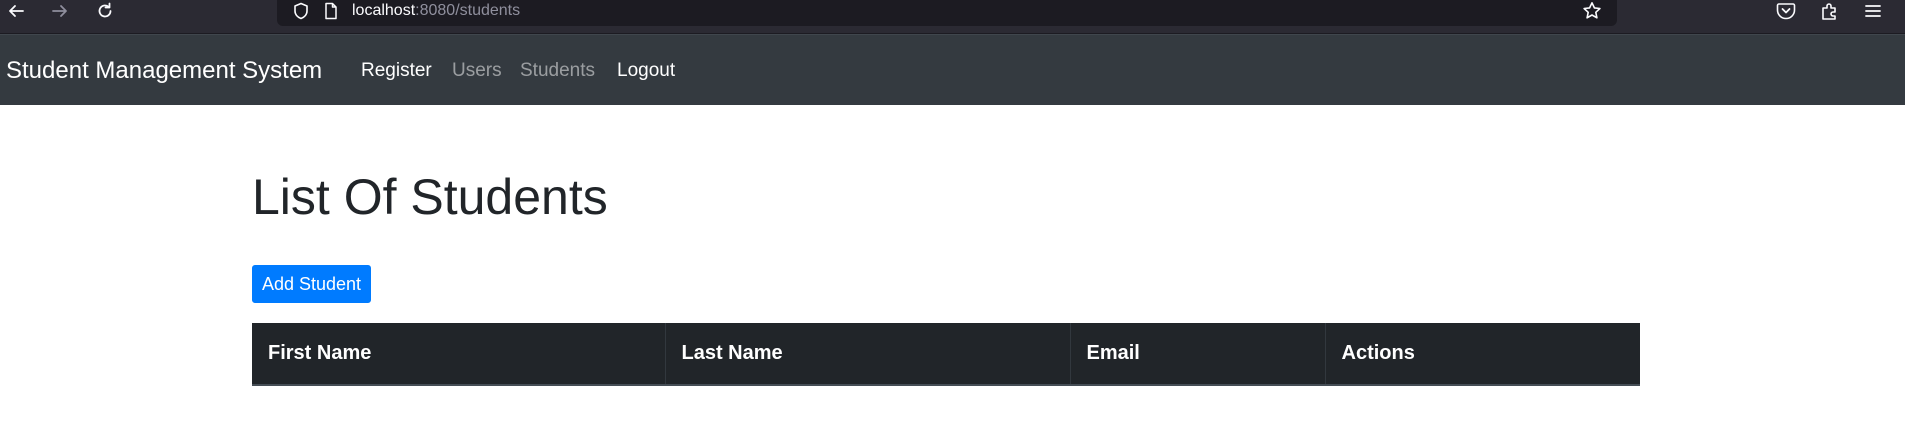 The width and height of the screenshot is (1905, 443). What do you see at coordinates (477, 70) in the screenshot?
I see `nav-link-users: Users` at bounding box center [477, 70].